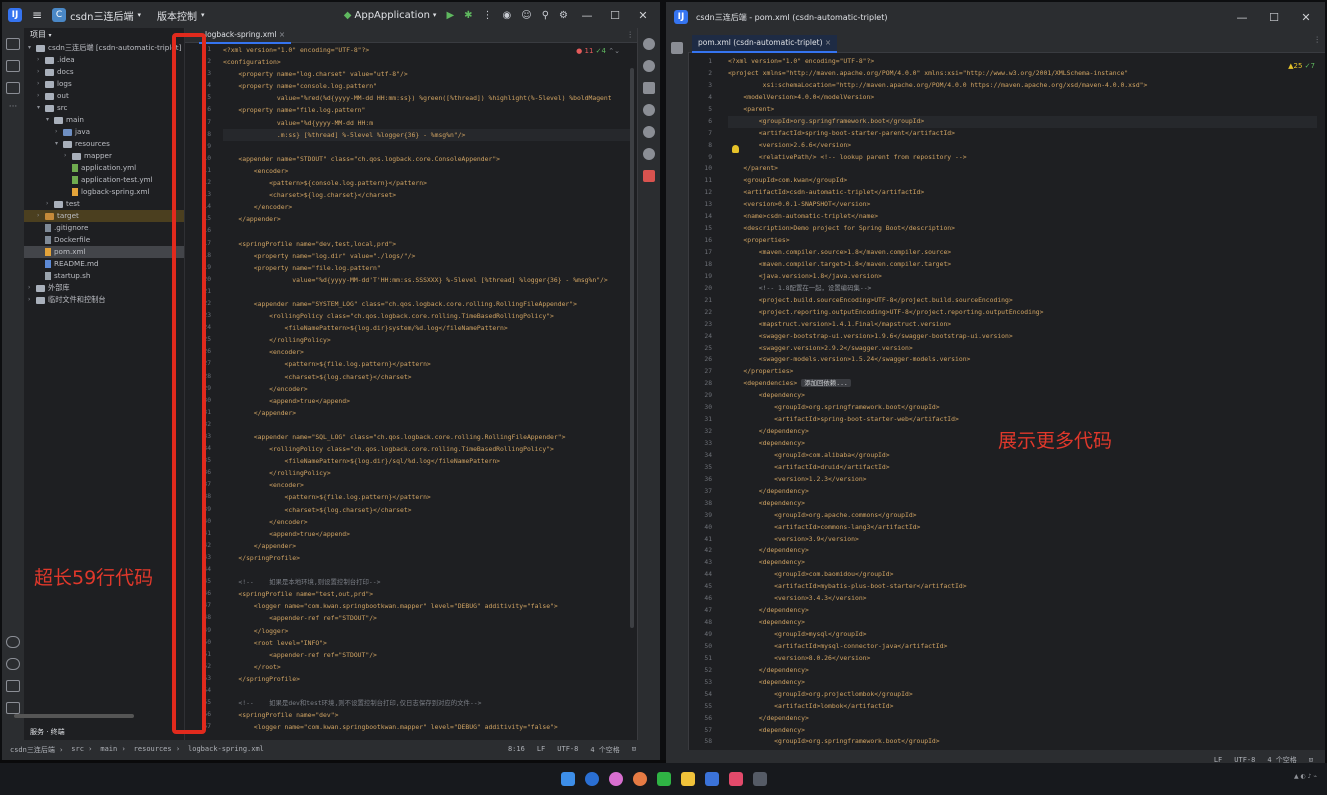 The image size is (1327, 795). Describe the element at coordinates (104, 204) in the screenshot. I see `tree-item: › test` at that location.